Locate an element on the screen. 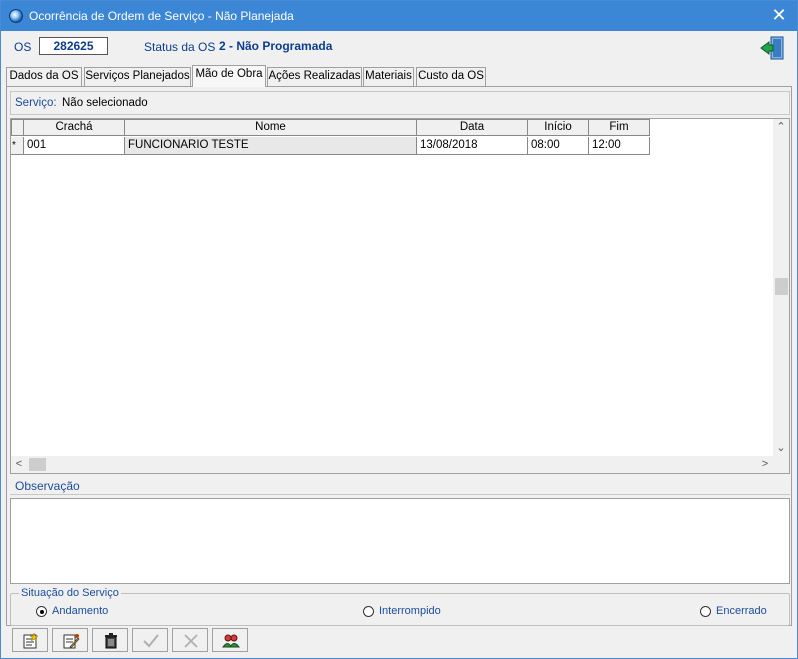 This screenshot has width=798, height=659. scroll-down-icon: ⌄ is located at coordinates (781, 448).